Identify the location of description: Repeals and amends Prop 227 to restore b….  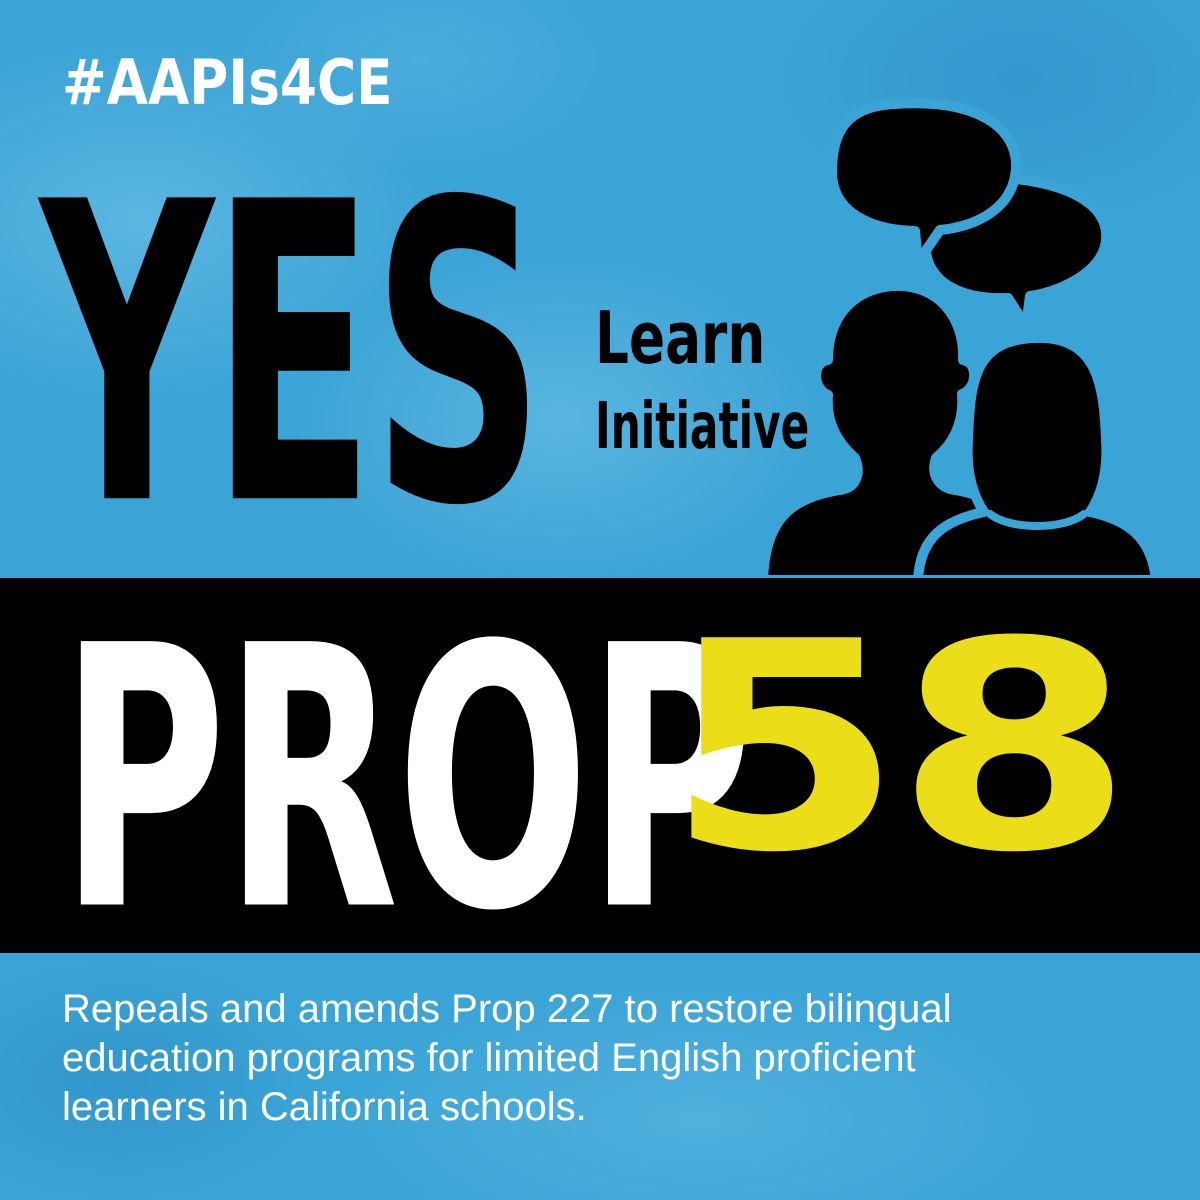
(622, 1058).